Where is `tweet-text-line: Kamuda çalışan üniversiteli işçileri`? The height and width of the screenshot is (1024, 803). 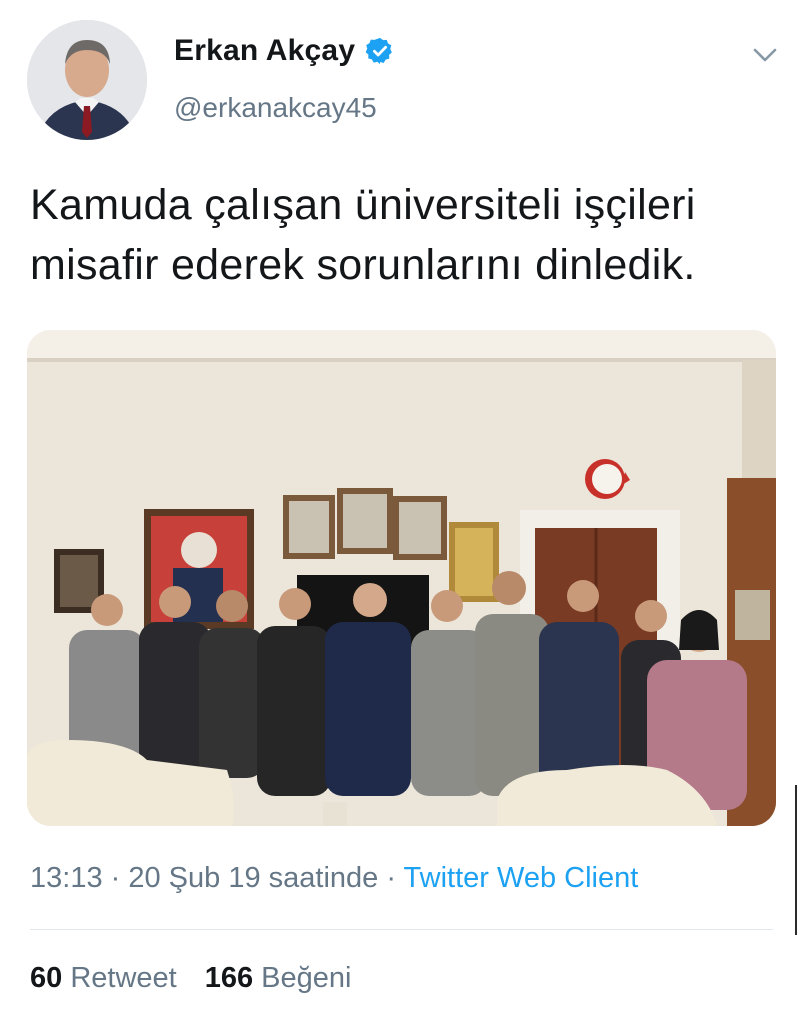
tweet-text-line: Kamuda çalışan üniversiteli işçileri is located at coordinates (363, 205).